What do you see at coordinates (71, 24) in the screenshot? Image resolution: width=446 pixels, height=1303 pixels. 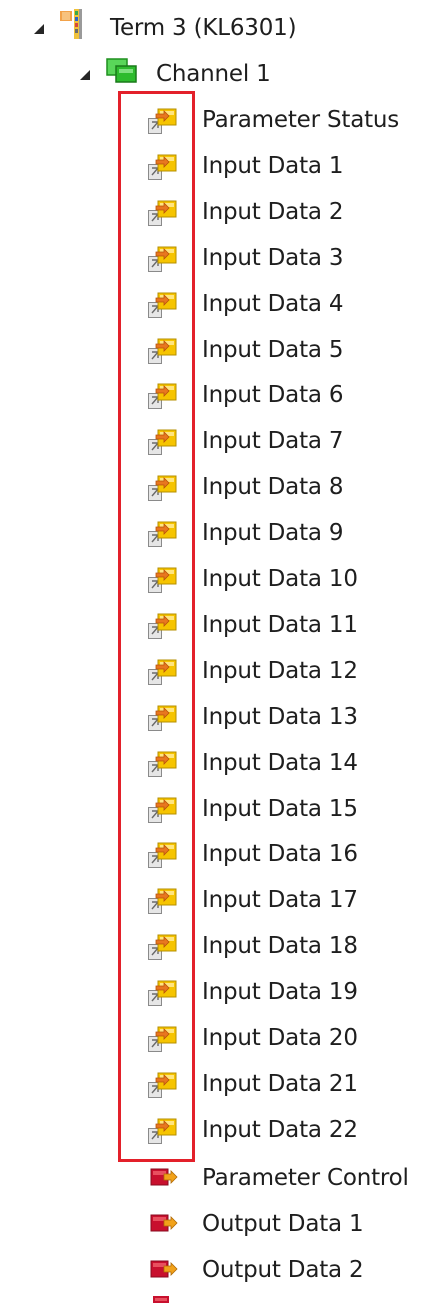 I see `terminal-module-icon` at bounding box center [71, 24].